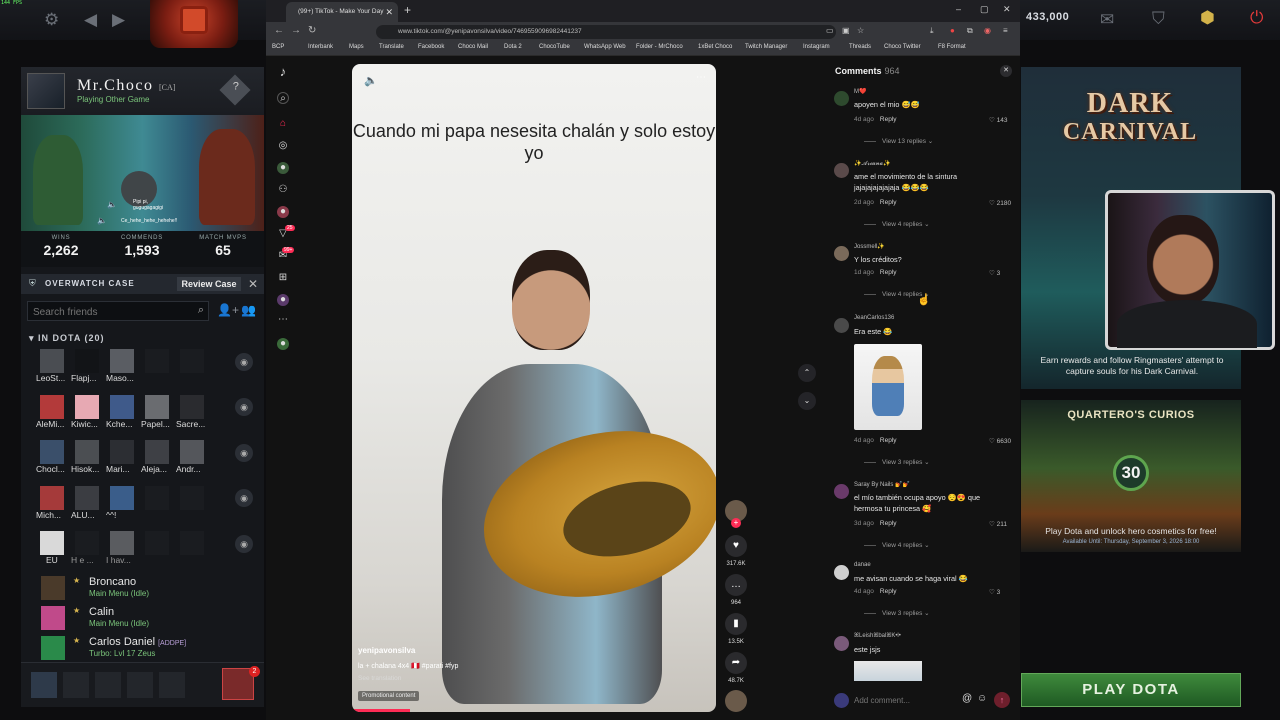 The image size is (1280, 720). Describe the element at coordinates (952, 47) in the screenshot. I see `bookmark-item: F8 Format` at that location.